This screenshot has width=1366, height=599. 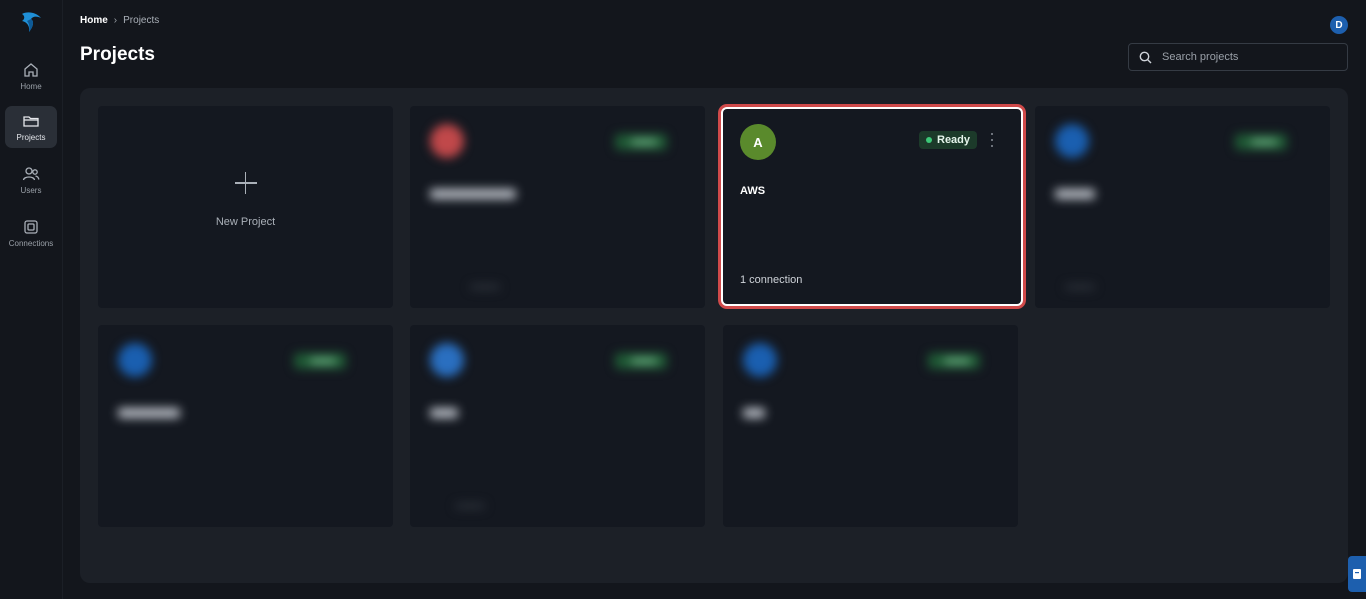 I want to click on sidebar-item-connections: Connections, so click(x=31, y=233).